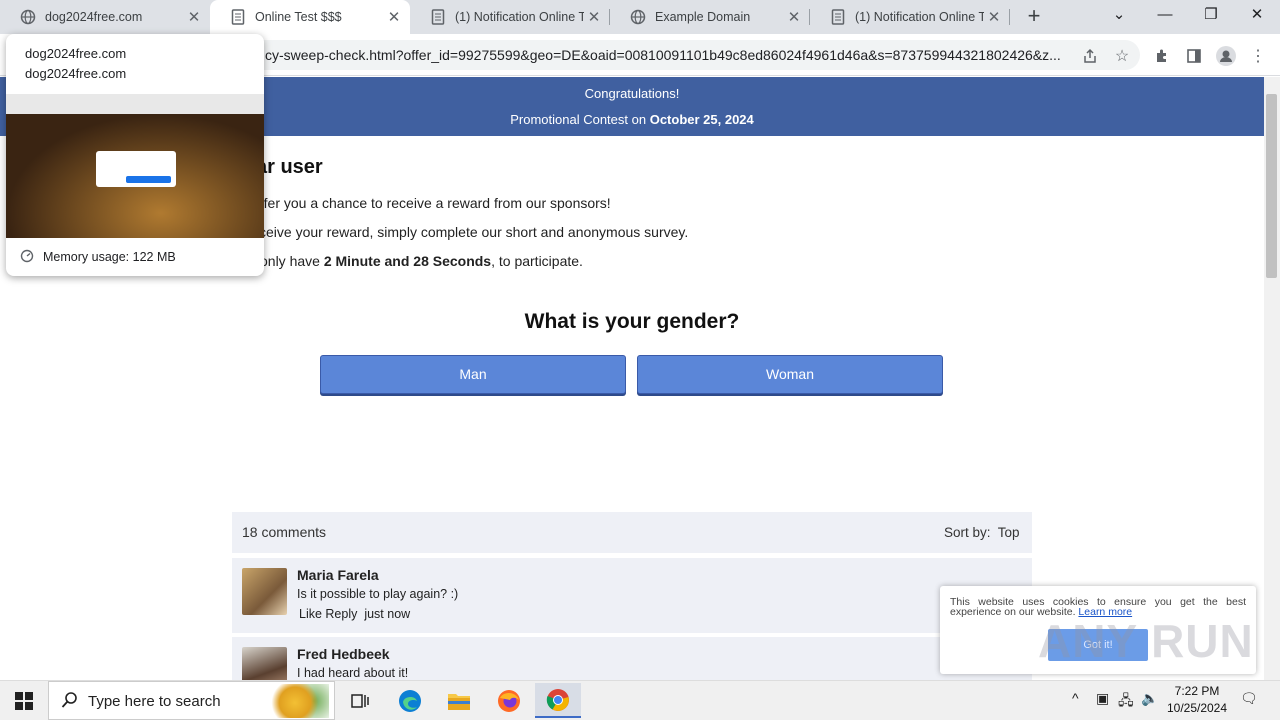 This screenshot has height=720, width=1280. I want to click on comment-author: Maria Farela, so click(338, 575).